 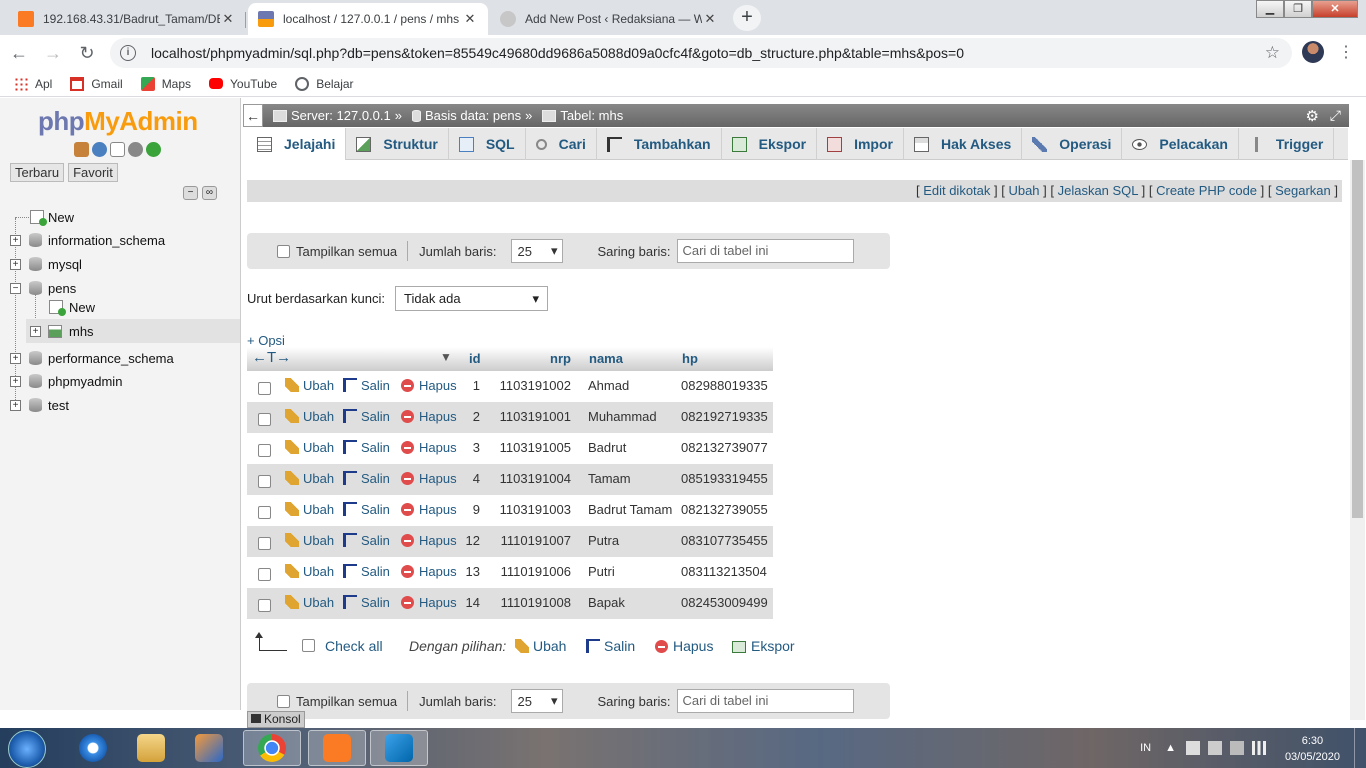 I want to click on back-icon: ←, so click(x=19, y=53).